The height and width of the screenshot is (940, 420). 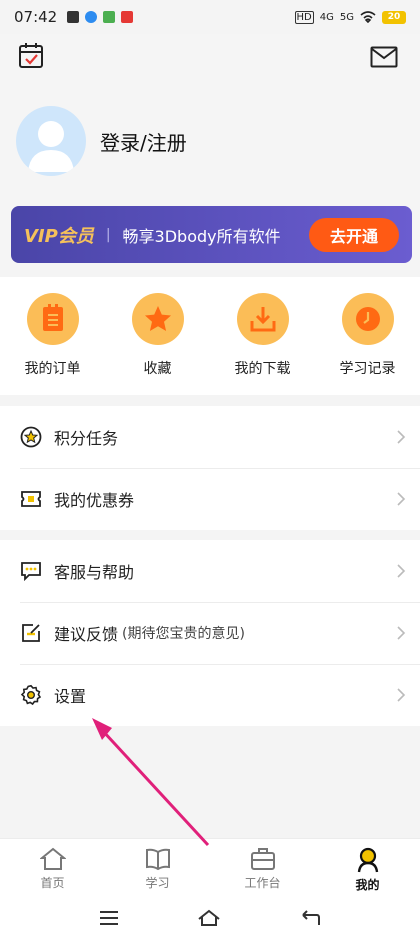 I want to click on quick-study-records: 学习记录, so click(x=367, y=336).